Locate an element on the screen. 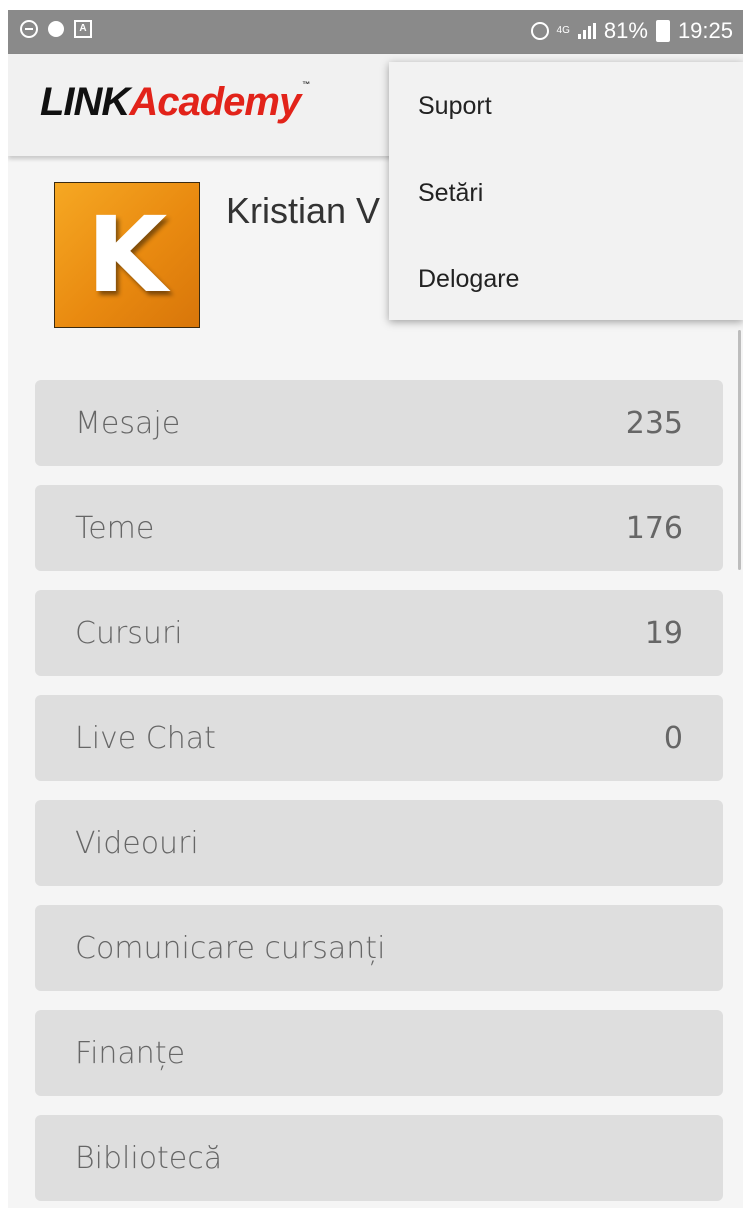 This screenshot has width=743, height=1208. overflow-dropdown-menu: Suport Setări Delogare is located at coordinates (566, 191).